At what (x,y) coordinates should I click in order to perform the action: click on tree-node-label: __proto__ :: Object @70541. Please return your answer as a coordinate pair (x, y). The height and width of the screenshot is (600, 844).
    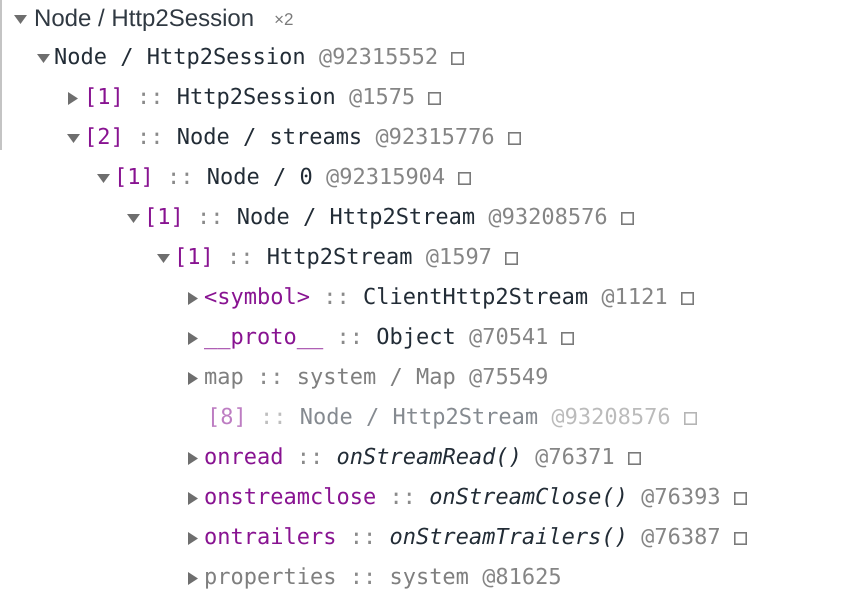
    Looking at the image, I should click on (376, 338).